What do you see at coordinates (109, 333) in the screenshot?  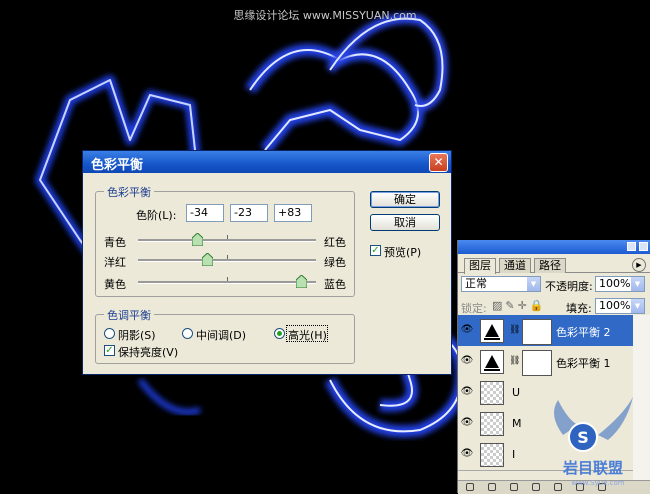 I see `radio-shadows` at bounding box center [109, 333].